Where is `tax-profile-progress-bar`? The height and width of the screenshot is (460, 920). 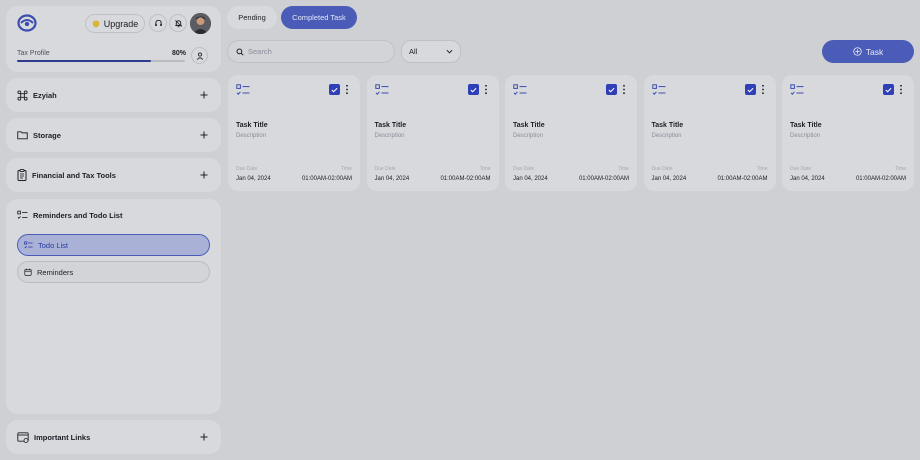 tax-profile-progress-bar is located at coordinates (101, 61).